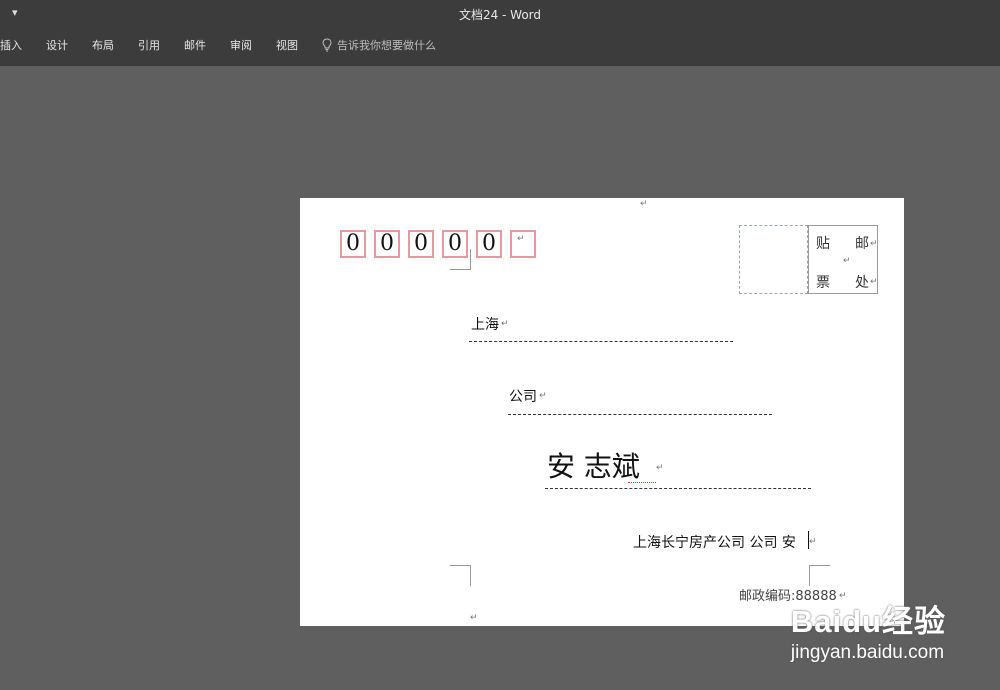  Describe the element at coordinates (386, 45) in the screenshot. I see `tell-me-label: 告诉我你想要做什么` at that location.